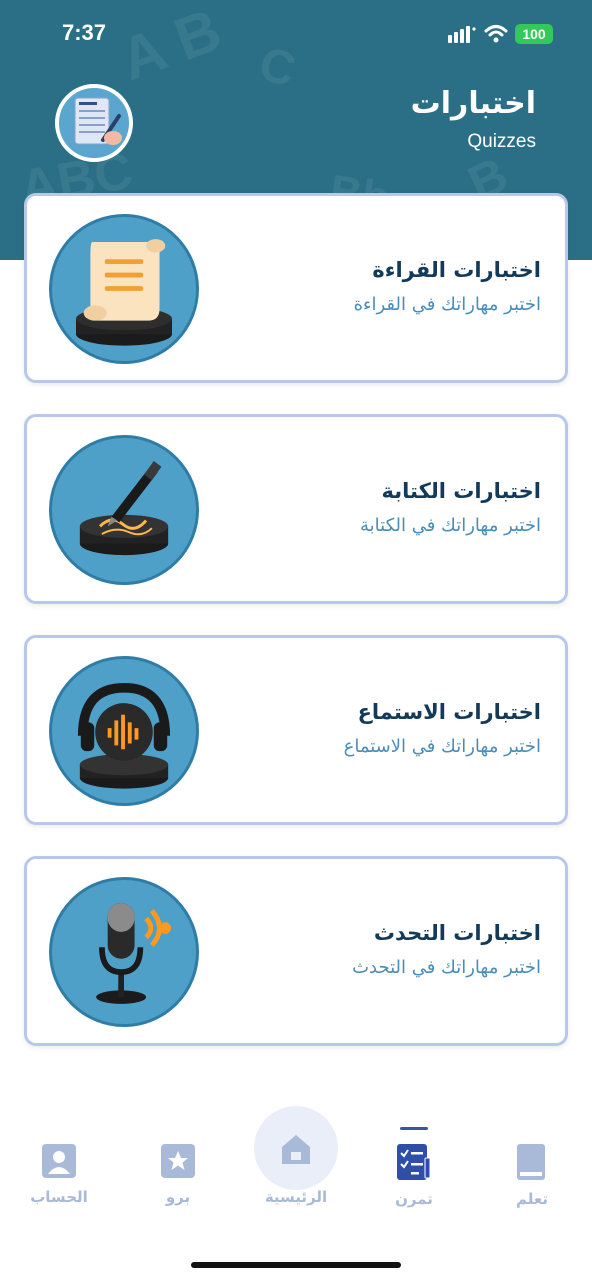 The width and height of the screenshot is (592, 1280). I want to click on star-icon, so click(178, 1161).